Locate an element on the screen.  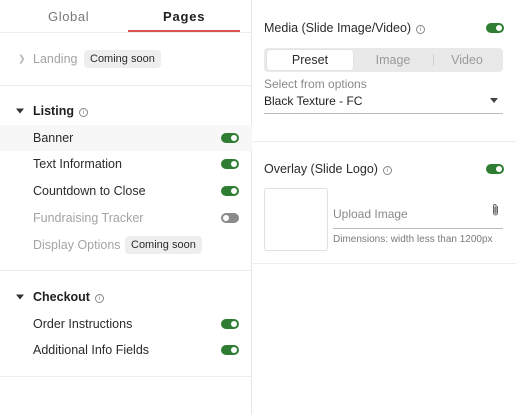
segment-preset: Preset is located at coordinates (310, 60).